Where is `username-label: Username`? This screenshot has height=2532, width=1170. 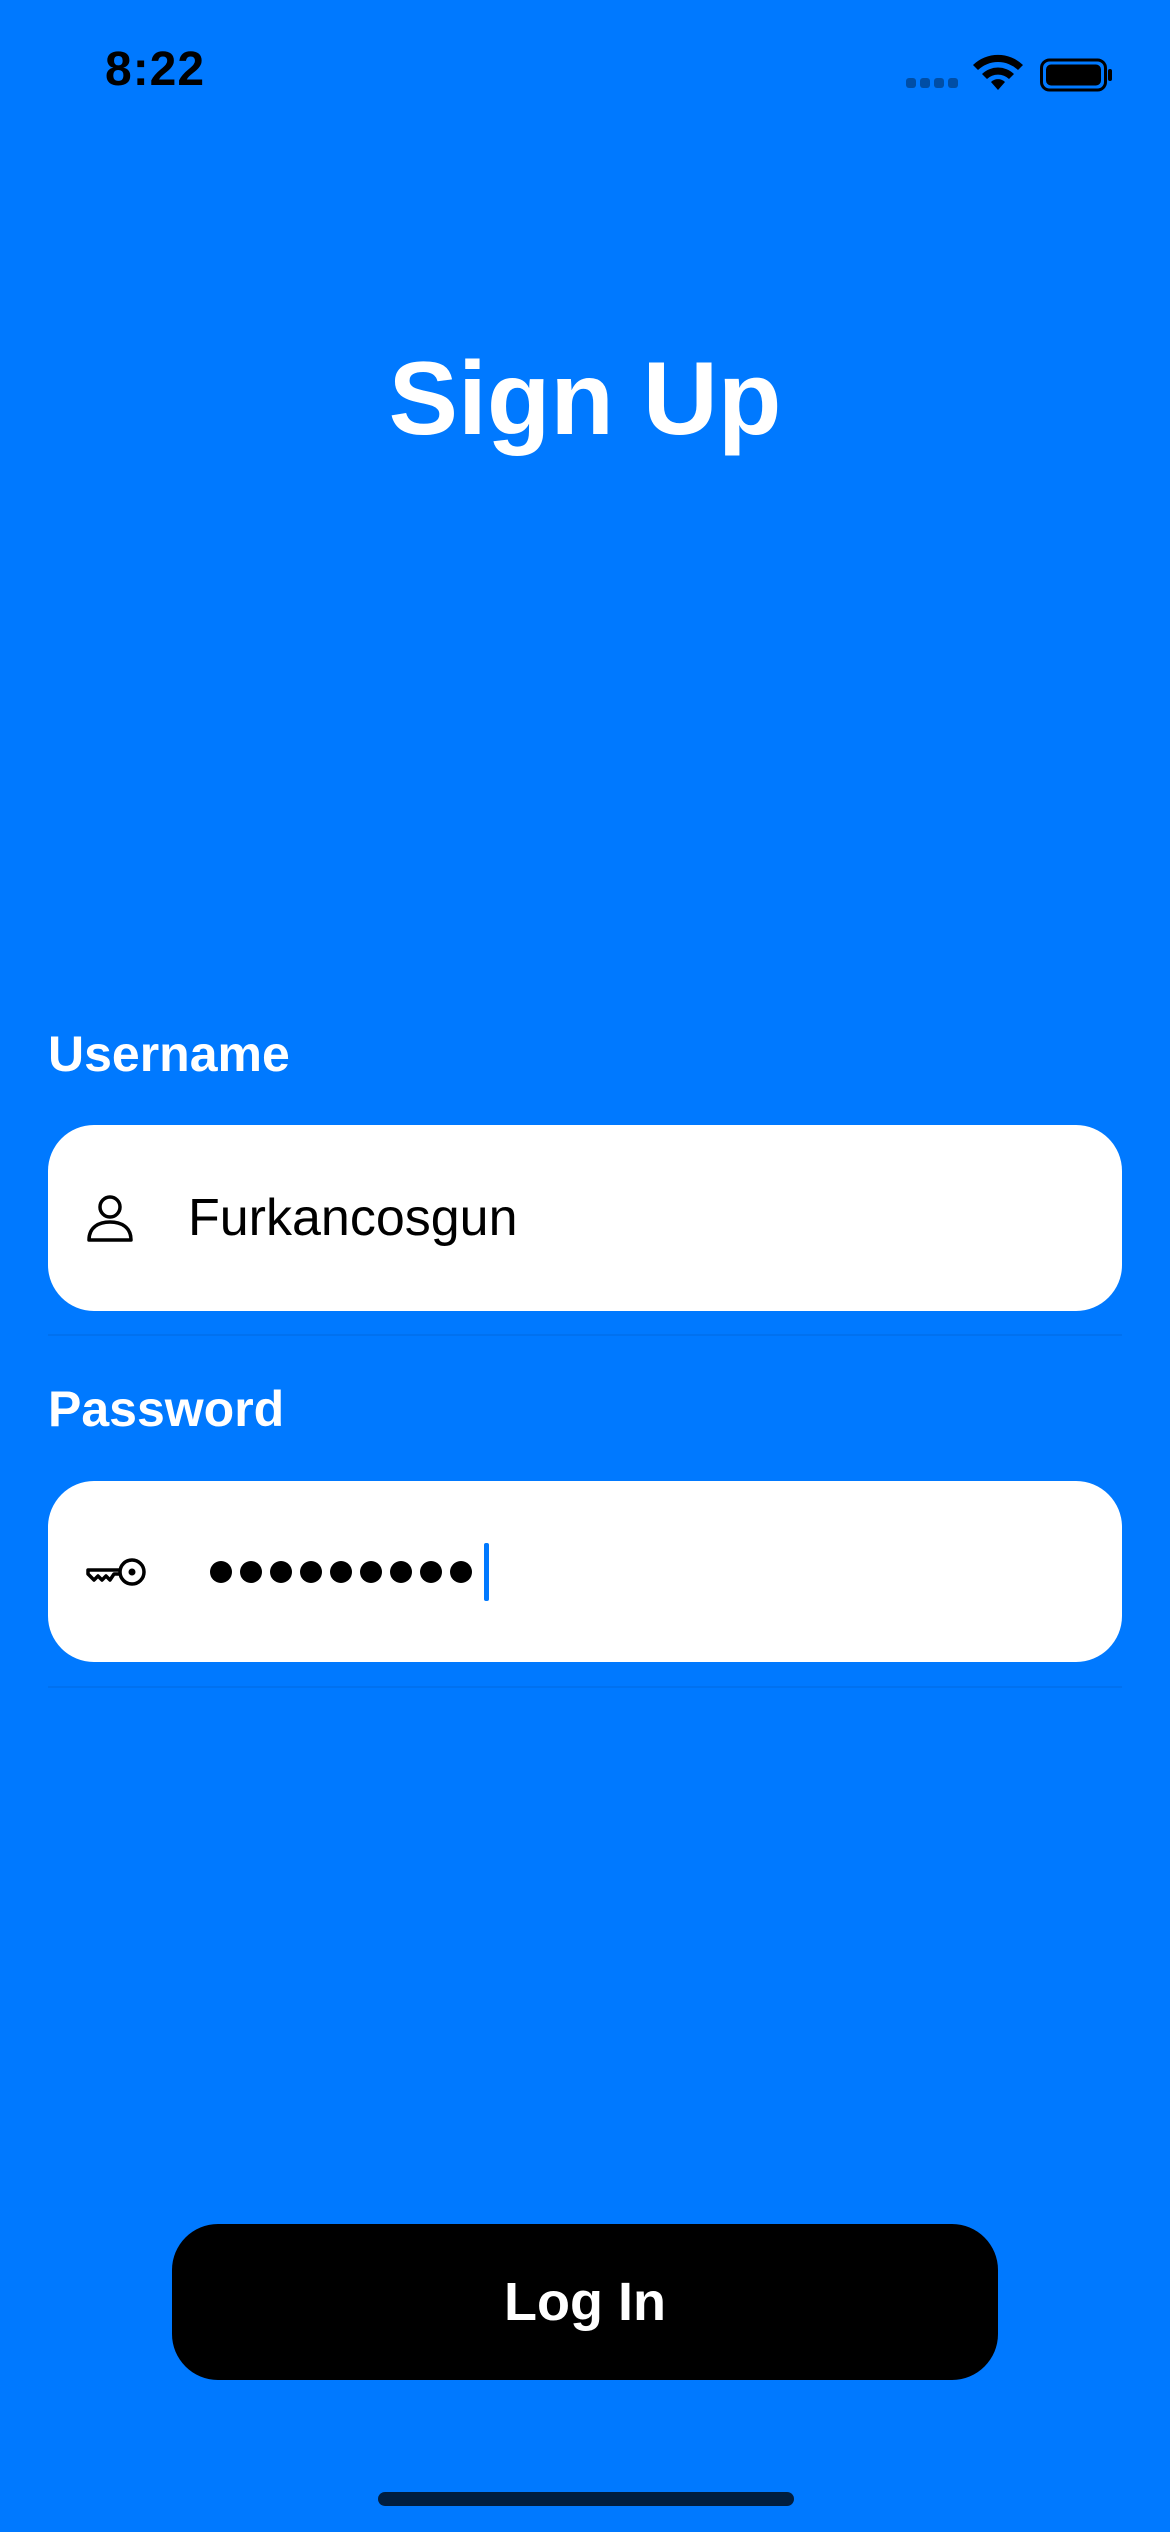
username-label: Username is located at coordinates (169, 1054).